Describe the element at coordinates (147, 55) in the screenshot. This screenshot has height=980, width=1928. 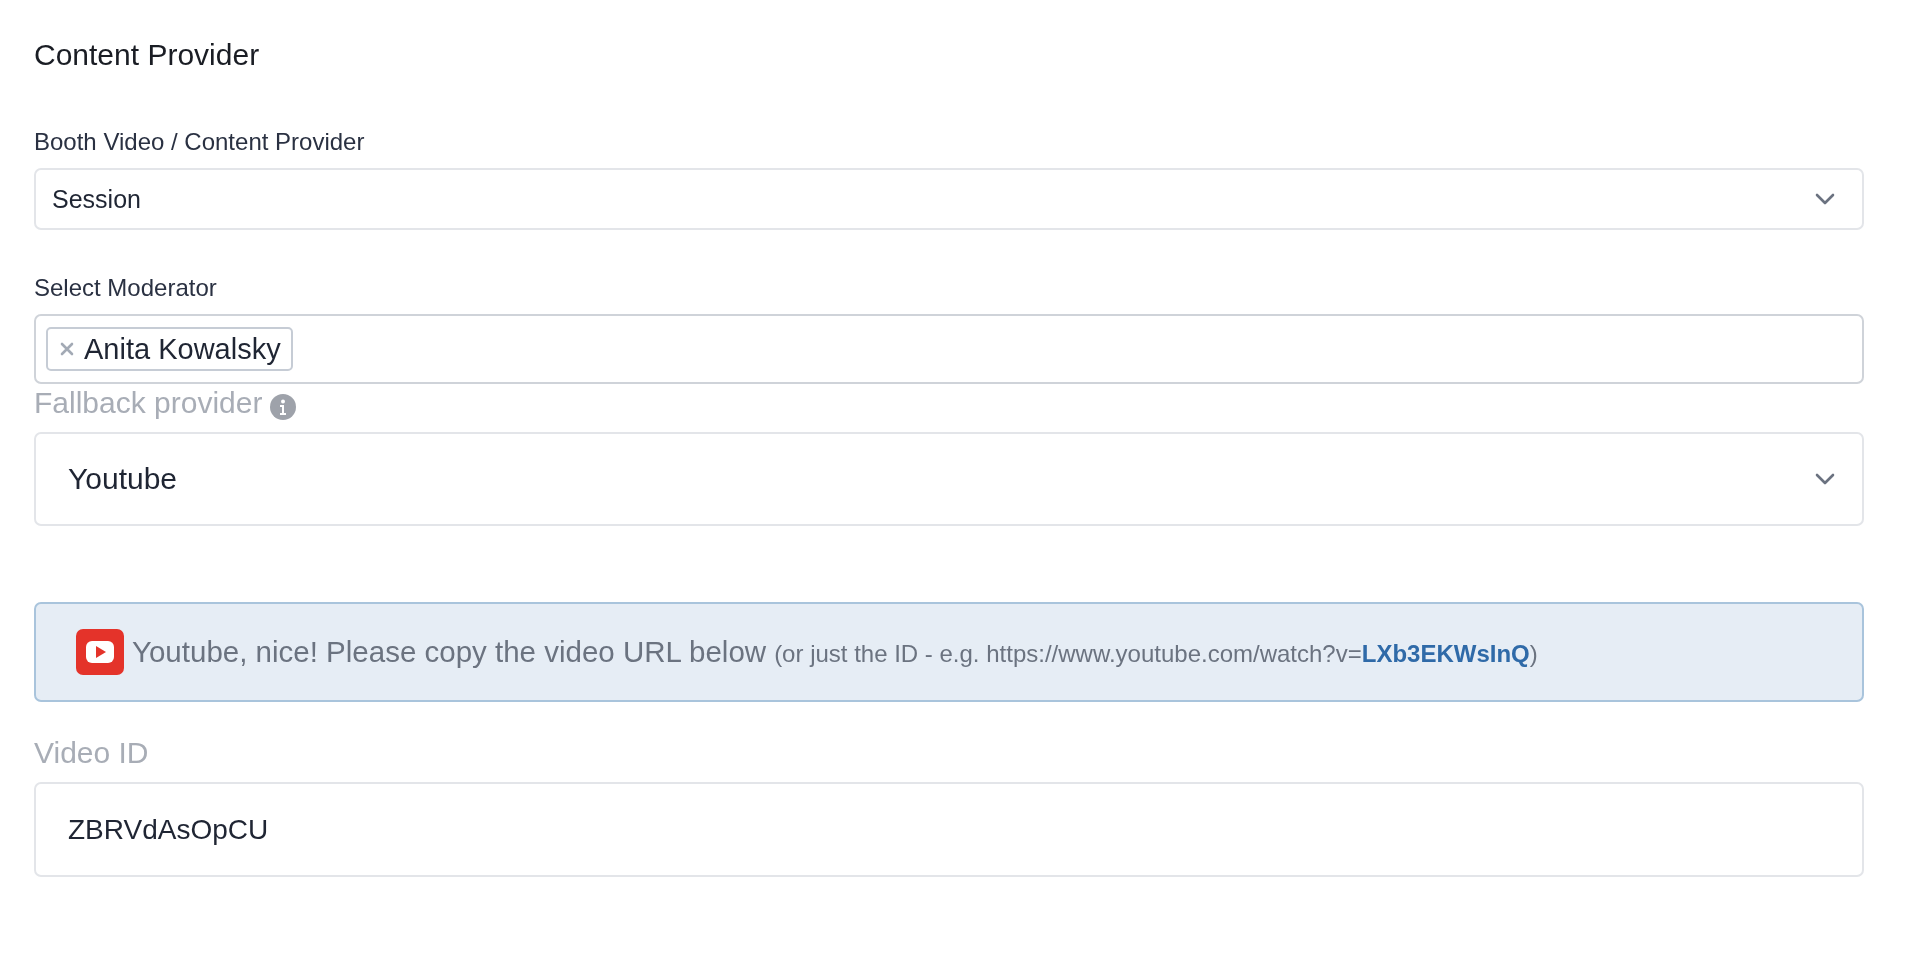
I see `section-title: Content Provider` at that location.